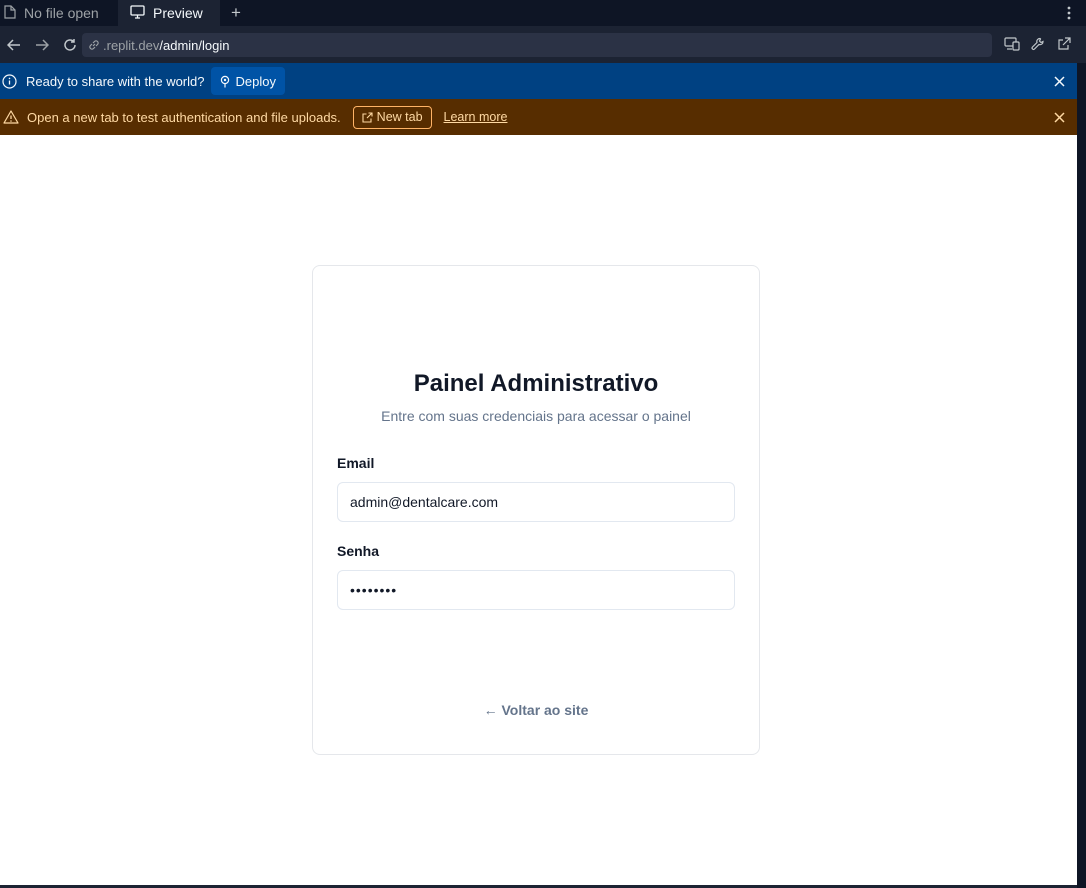 The height and width of the screenshot is (888, 1086). I want to click on tab-bar: No file open Preview +, so click(543, 13).